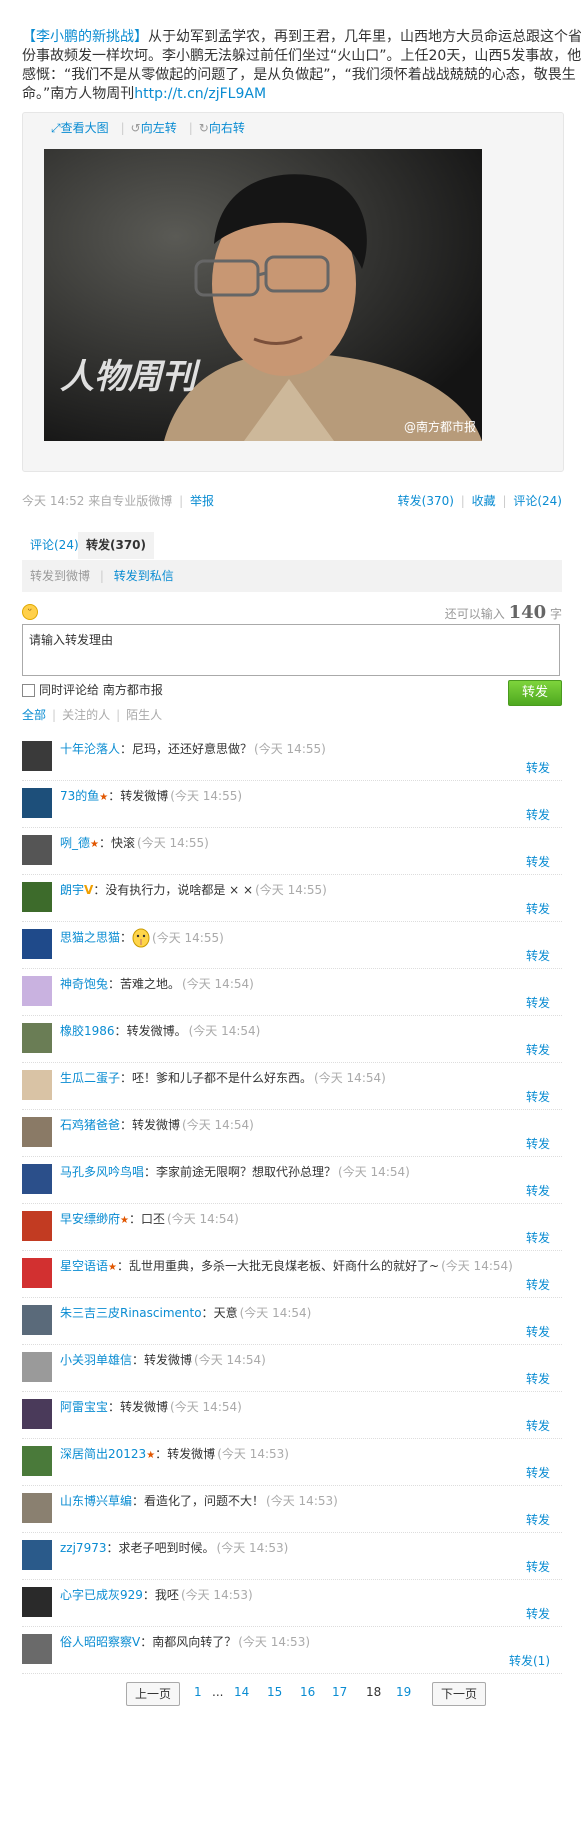 The image size is (581, 1824). What do you see at coordinates (535, 693) in the screenshot?
I see `forward-submit-button: 转发` at bounding box center [535, 693].